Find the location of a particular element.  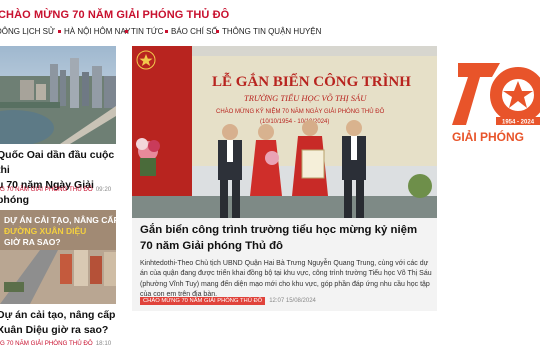

article-time: 09:20 is located at coordinates (103, 189).